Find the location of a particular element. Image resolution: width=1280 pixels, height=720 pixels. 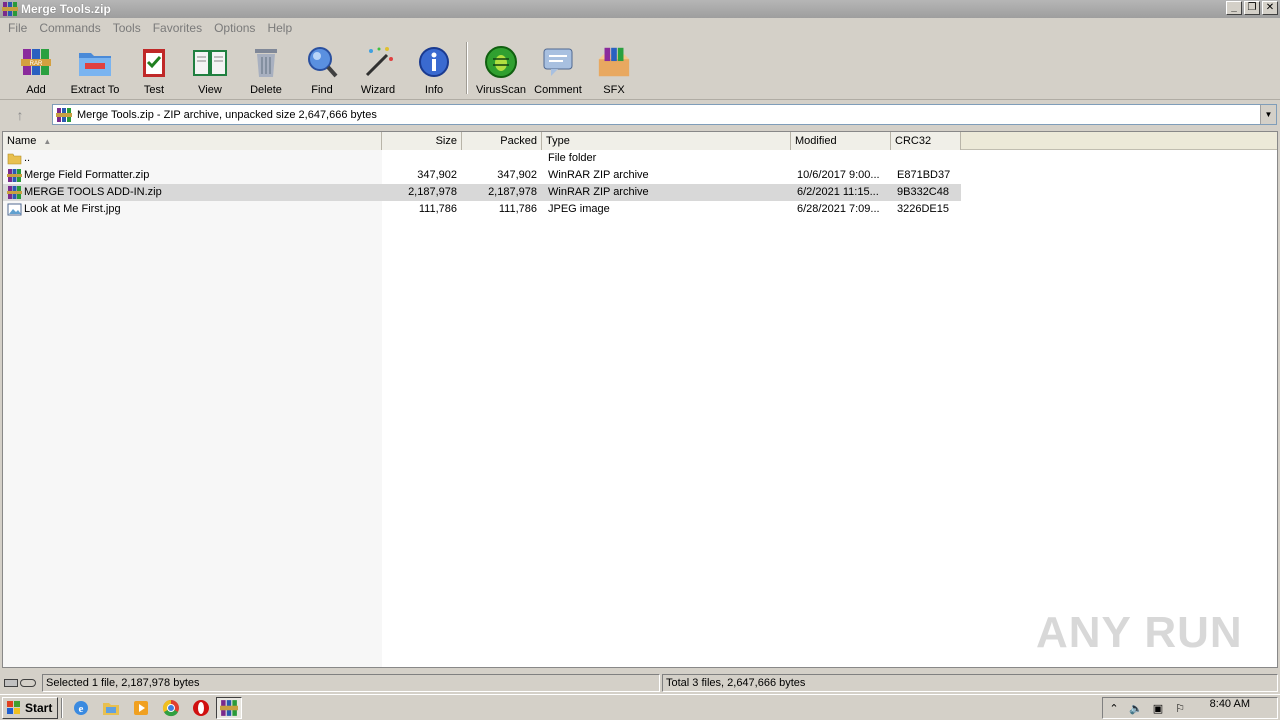

test-button: Test is located at coordinates (154, 68).